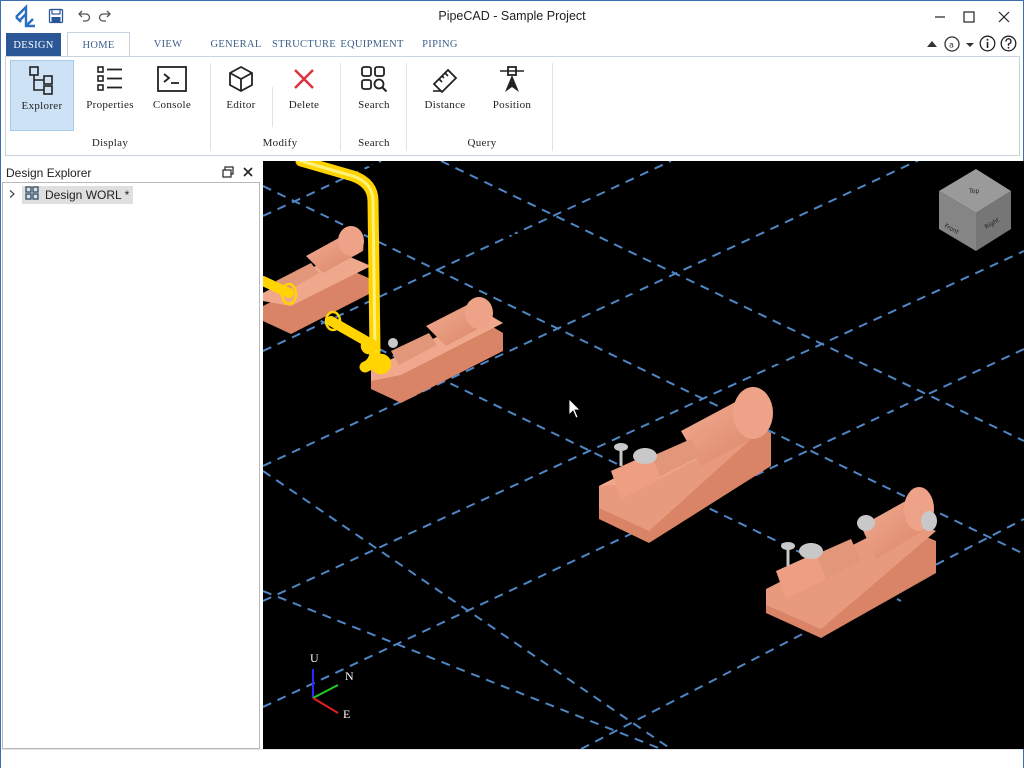  I want to click on tree-node-design-world: Design WORL *, so click(78, 195).